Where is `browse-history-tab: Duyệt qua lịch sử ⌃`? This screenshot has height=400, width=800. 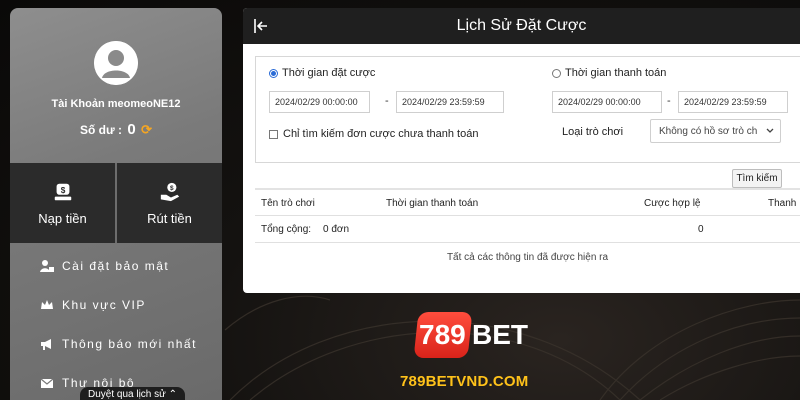
browse-history-tab: Duyệt qua lịch sử ⌃ is located at coordinates (132, 393).